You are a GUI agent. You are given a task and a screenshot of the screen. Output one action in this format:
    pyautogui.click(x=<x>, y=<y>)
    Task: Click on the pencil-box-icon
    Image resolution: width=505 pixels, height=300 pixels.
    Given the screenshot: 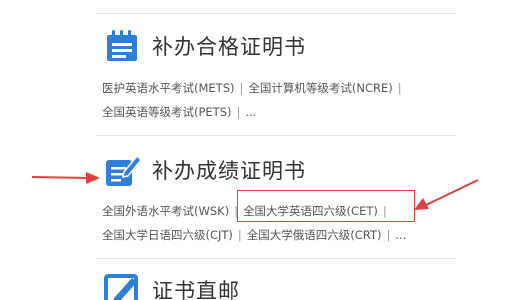 What is the action you would take?
    pyautogui.click(x=123, y=286)
    